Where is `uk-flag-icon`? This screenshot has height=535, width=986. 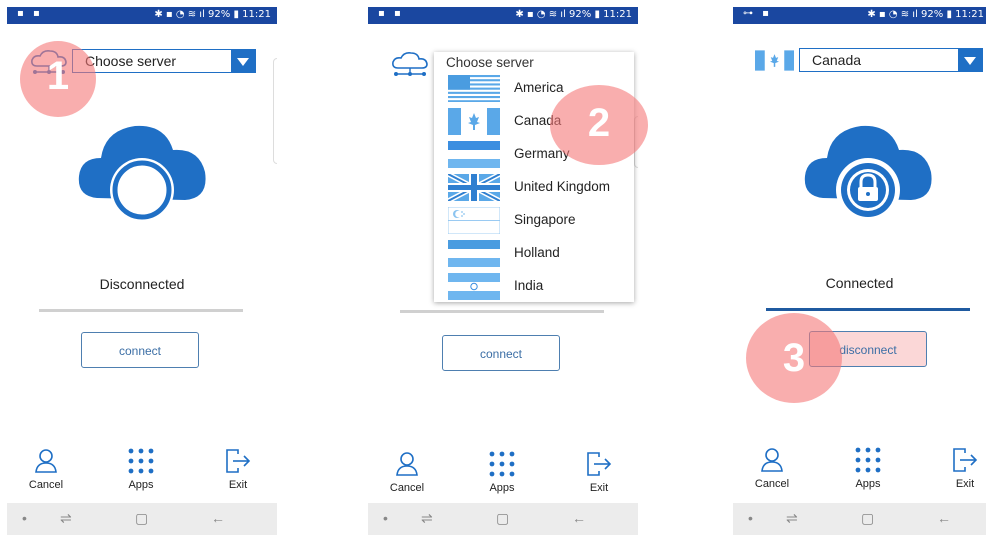 uk-flag-icon is located at coordinates (474, 187).